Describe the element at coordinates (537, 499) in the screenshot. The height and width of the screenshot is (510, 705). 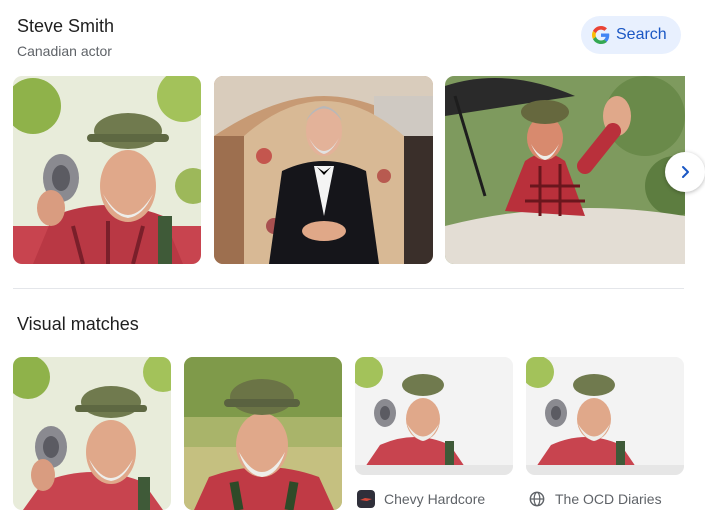
I see `globe-icon` at that location.